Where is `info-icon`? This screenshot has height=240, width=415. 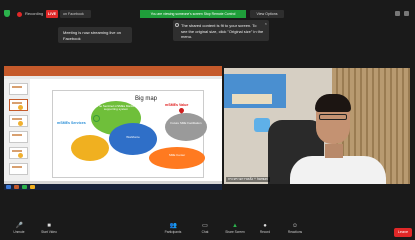 info-icon is located at coordinates (177, 25).